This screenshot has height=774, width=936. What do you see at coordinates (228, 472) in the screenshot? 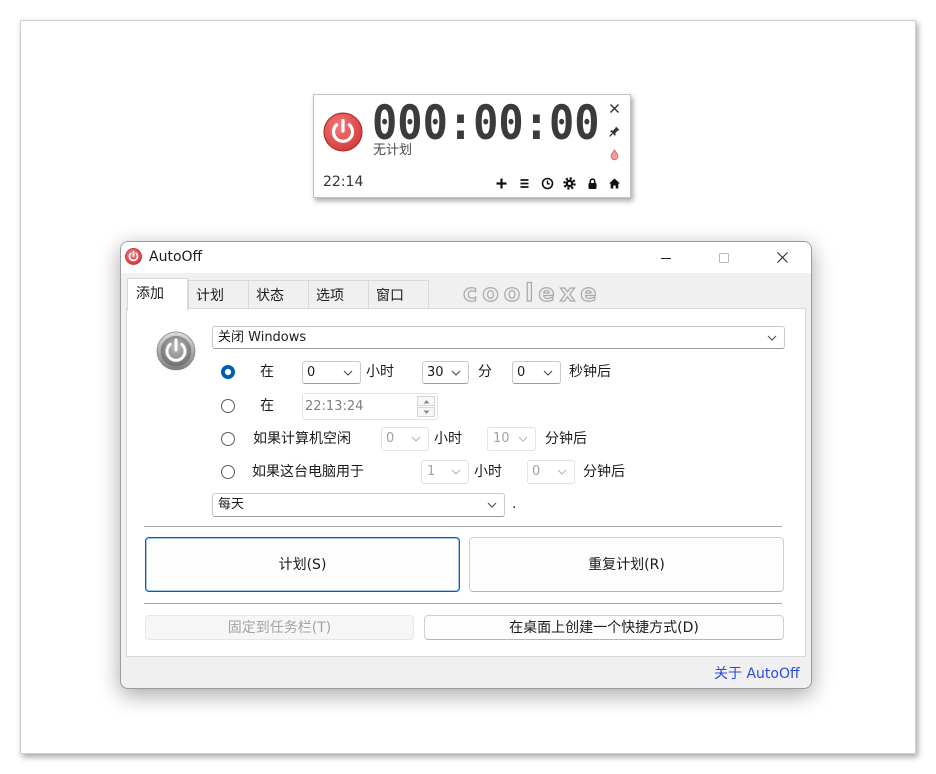
I see `radio-uptime` at bounding box center [228, 472].